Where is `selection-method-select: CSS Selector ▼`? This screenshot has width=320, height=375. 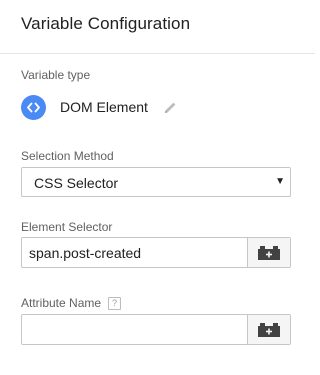 selection-method-select: CSS Selector ▼ is located at coordinates (156, 182).